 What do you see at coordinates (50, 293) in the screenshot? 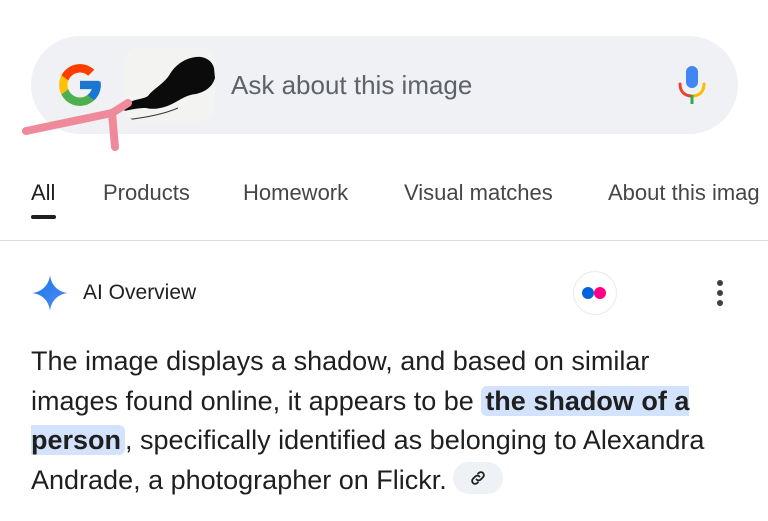
I see `sparkle-icon` at bounding box center [50, 293].